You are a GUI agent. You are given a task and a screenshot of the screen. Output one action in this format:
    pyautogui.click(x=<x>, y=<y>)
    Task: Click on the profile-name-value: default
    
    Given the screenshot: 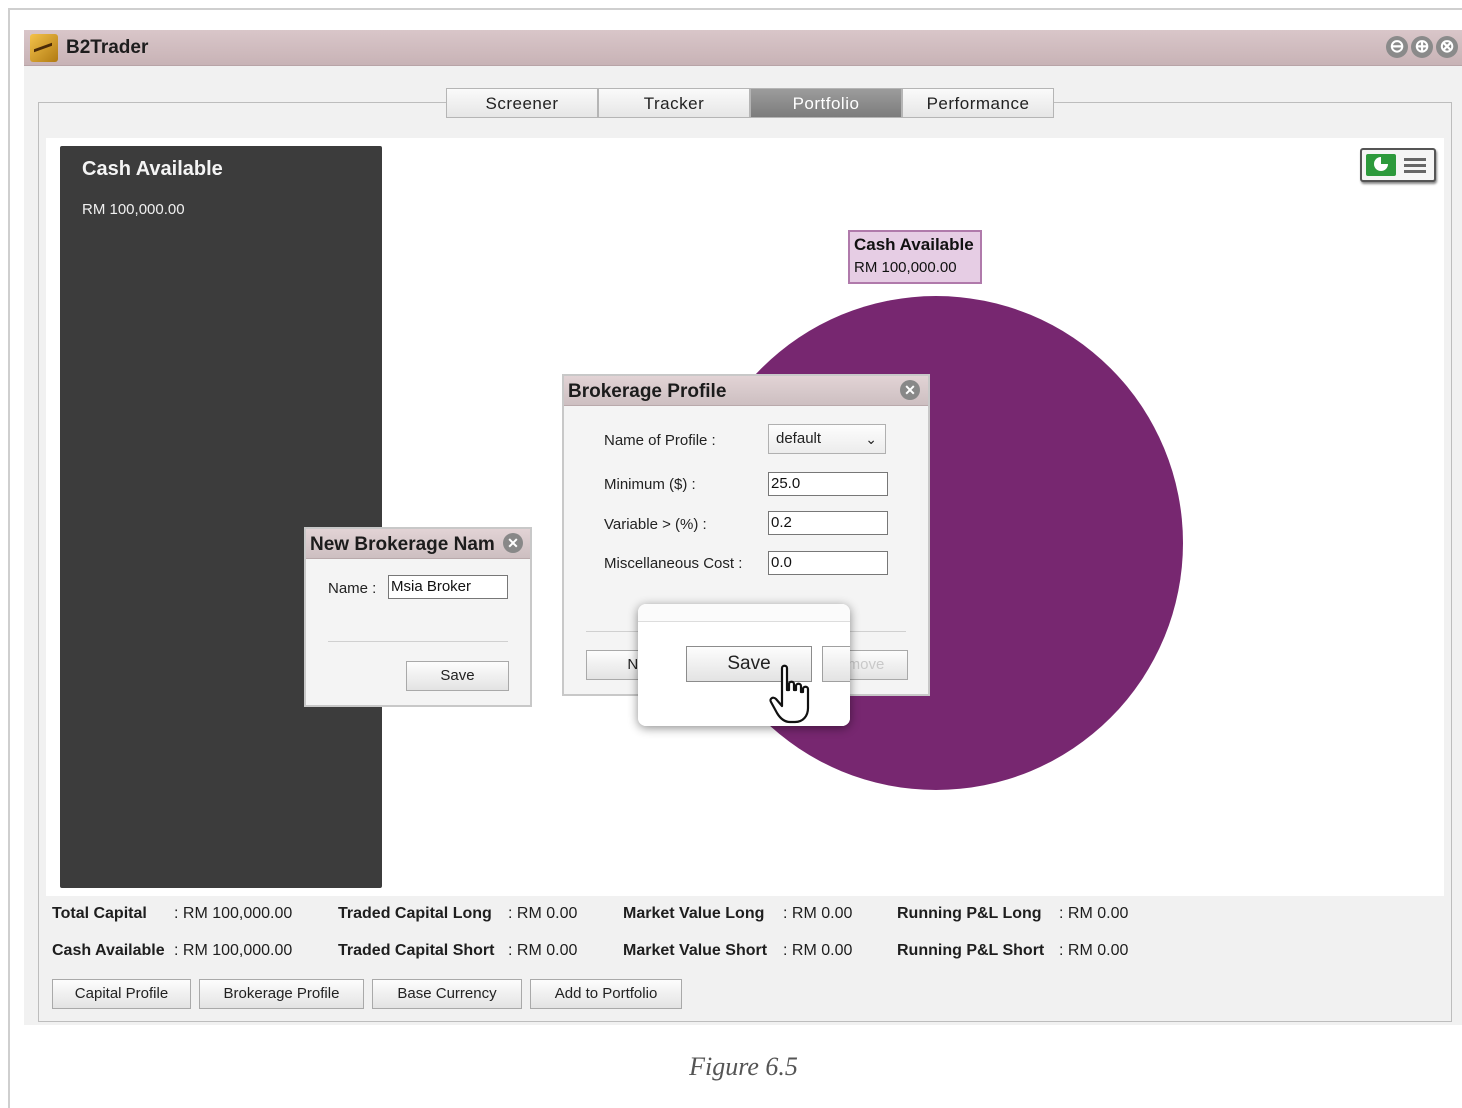 What is the action you would take?
    pyautogui.click(x=799, y=438)
    